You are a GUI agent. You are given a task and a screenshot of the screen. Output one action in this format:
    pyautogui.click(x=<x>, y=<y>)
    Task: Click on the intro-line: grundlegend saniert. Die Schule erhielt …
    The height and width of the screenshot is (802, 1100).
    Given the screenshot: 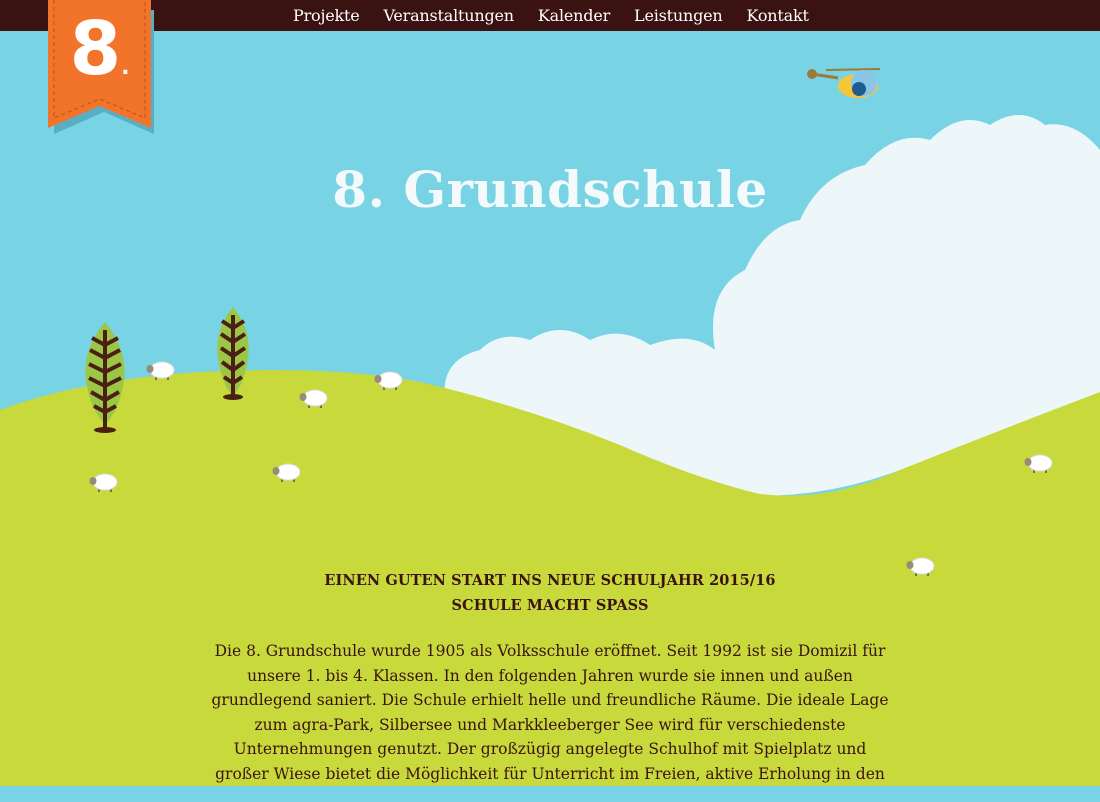 What is the action you would take?
    pyautogui.click(x=550, y=700)
    